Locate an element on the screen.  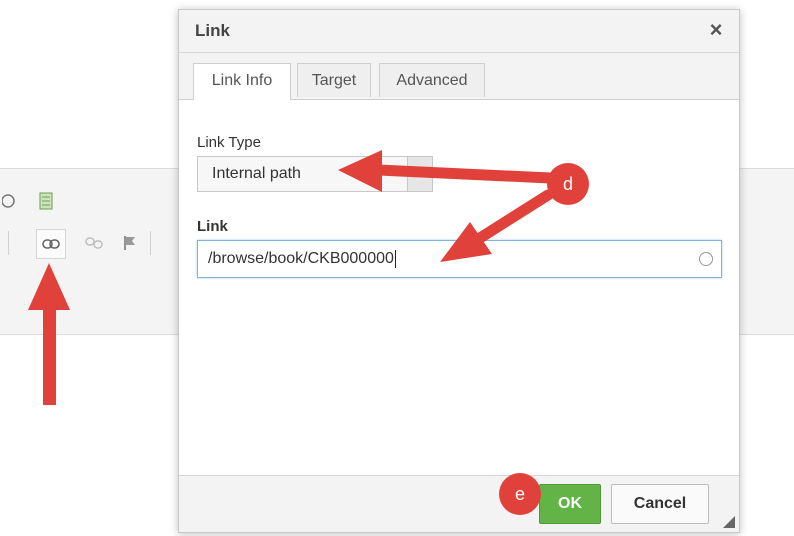
link-label: Link is located at coordinates (212, 226).